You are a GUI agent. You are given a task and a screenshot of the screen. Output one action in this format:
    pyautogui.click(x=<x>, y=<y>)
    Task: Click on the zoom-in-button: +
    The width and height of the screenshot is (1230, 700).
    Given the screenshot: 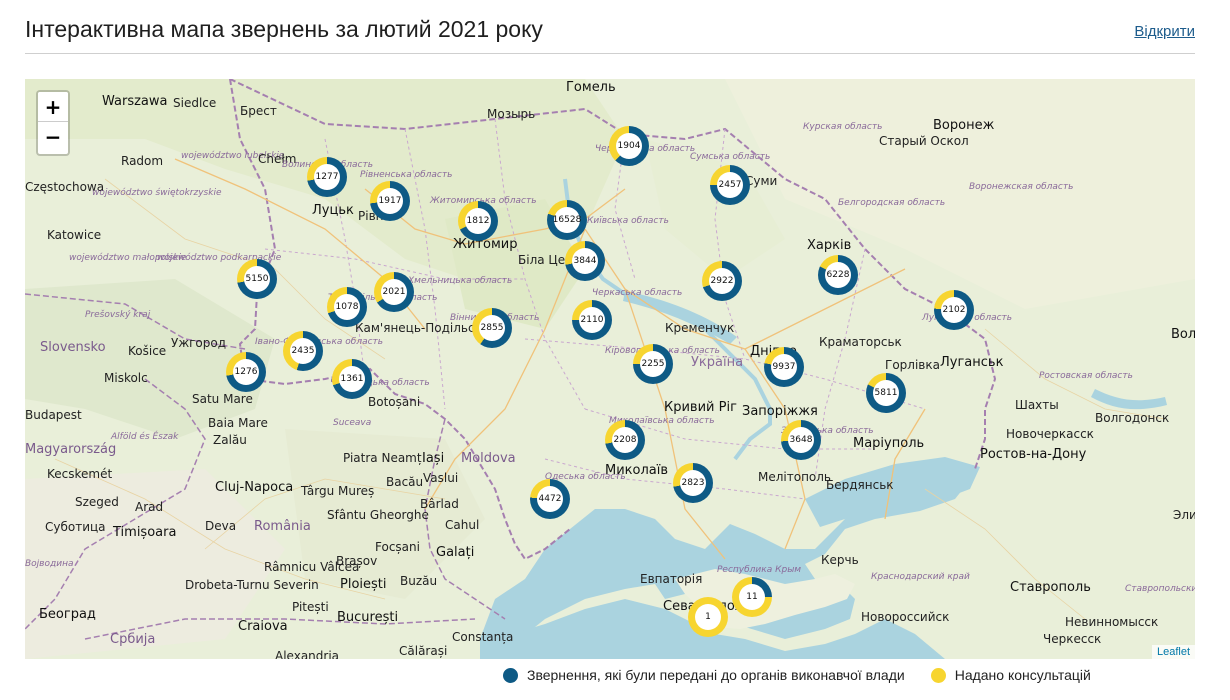 What is the action you would take?
    pyautogui.click(x=53, y=107)
    